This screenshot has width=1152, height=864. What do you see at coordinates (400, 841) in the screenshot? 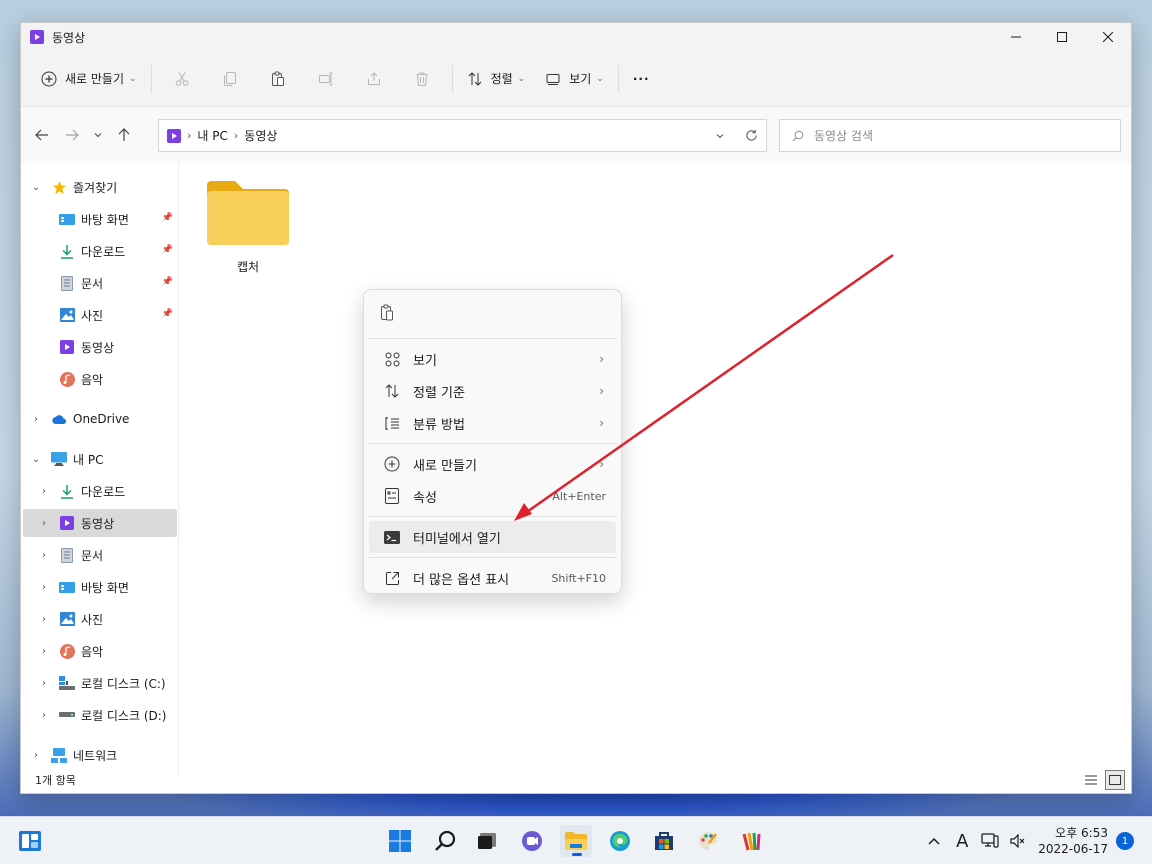
I see `start-button` at bounding box center [400, 841].